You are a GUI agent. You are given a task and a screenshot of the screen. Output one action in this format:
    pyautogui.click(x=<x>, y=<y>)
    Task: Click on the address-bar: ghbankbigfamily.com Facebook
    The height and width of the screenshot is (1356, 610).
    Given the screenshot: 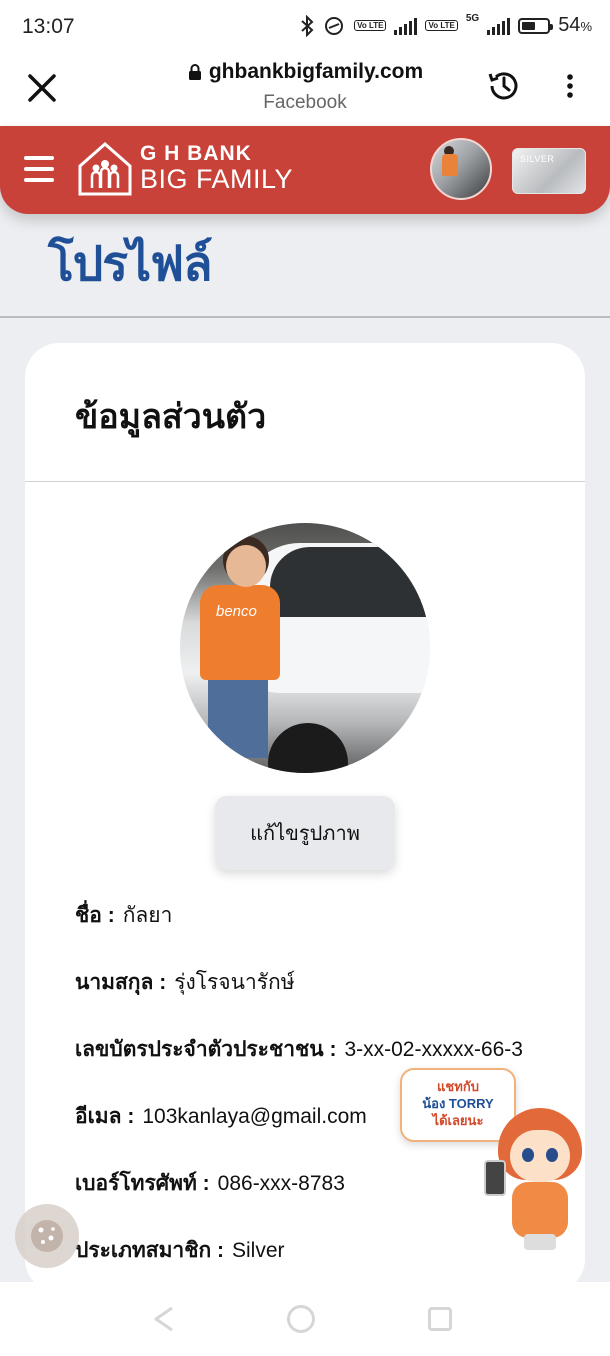 What is the action you would take?
    pyautogui.click(x=305, y=87)
    